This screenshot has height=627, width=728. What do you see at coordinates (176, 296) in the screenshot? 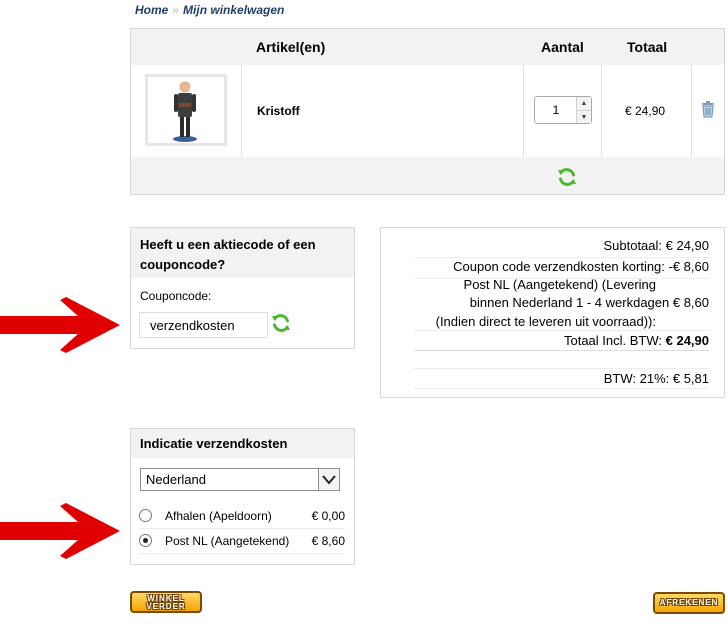
I see `coupon-label: Couponcode:` at bounding box center [176, 296].